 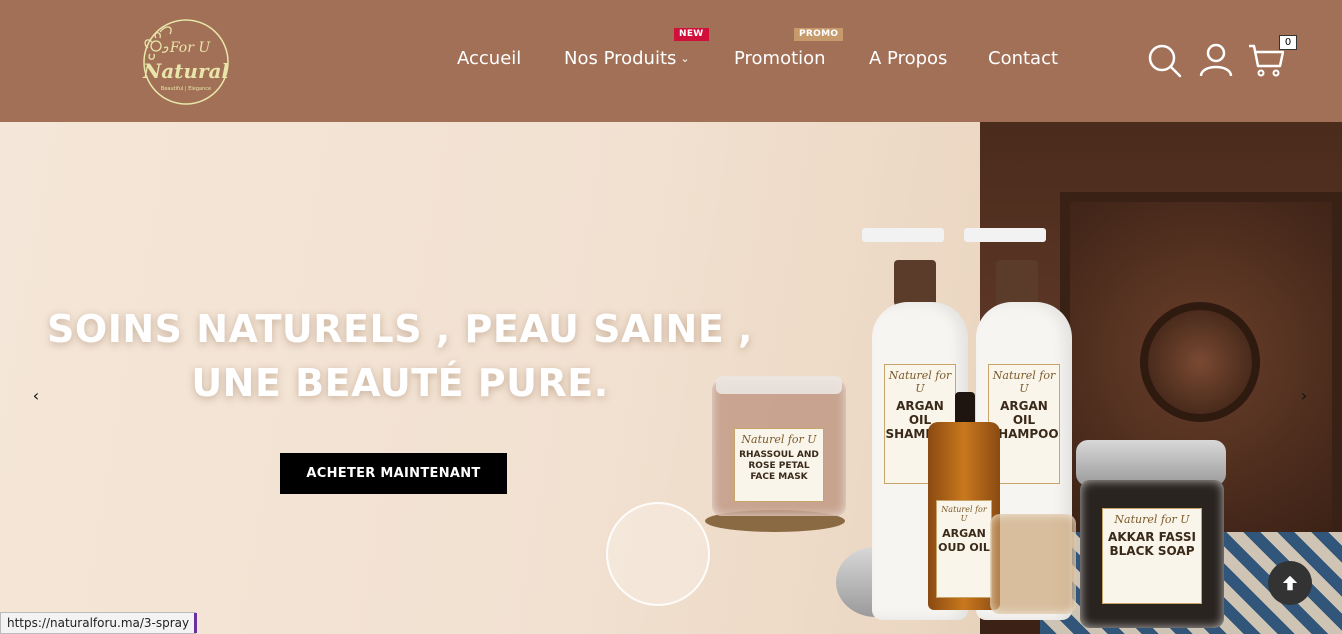 I want to click on arrow-up-icon, so click(x=1290, y=583).